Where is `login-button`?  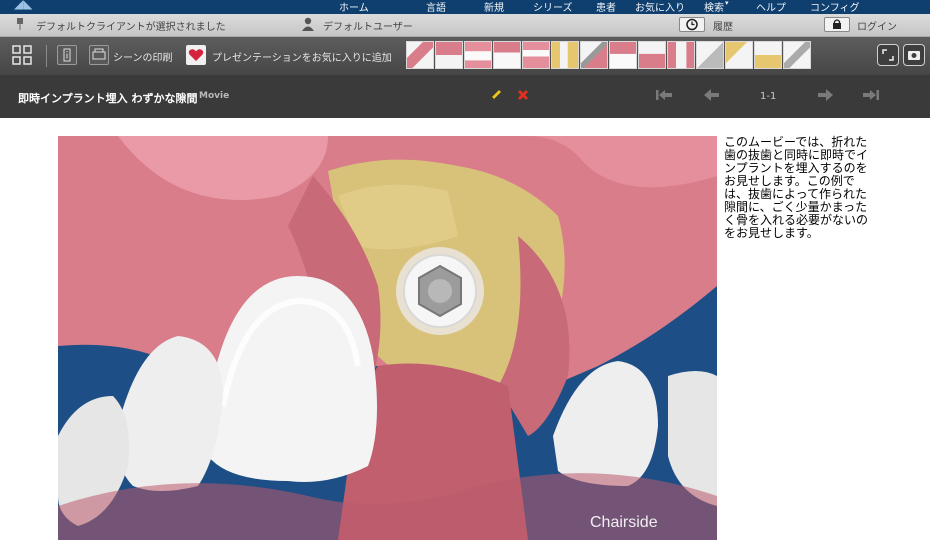
login-button is located at coordinates (837, 24).